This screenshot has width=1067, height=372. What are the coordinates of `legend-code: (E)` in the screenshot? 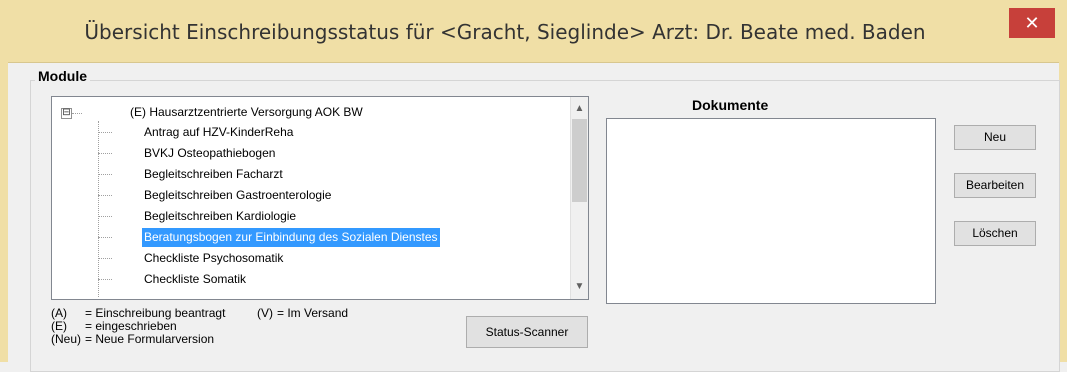 It's located at (59, 326).